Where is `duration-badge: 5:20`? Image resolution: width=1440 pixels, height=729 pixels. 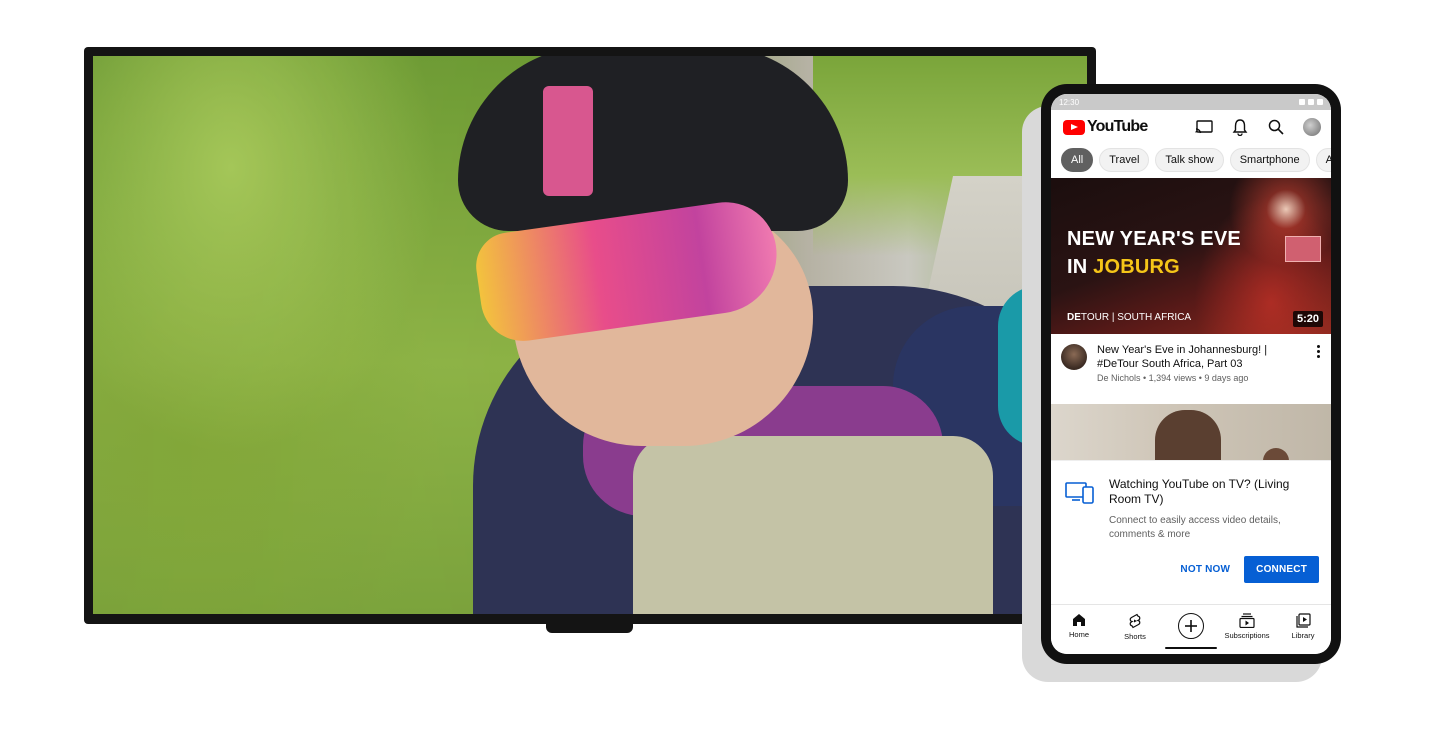
duration-badge: 5:20 is located at coordinates (1307, 319).